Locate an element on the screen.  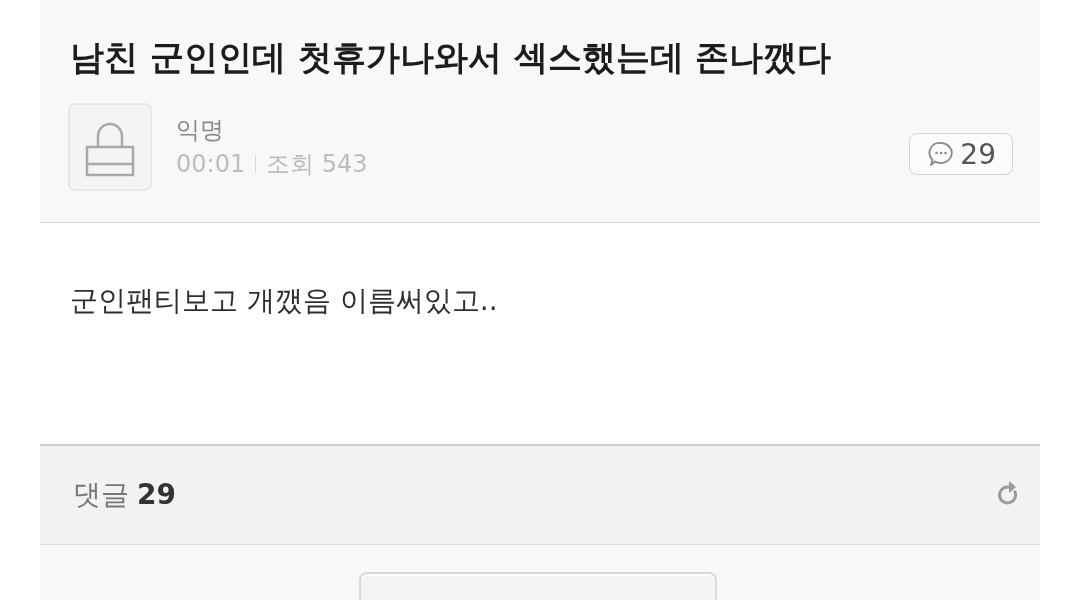
comment-count-button: 29 is located at coordinates (961, 154).